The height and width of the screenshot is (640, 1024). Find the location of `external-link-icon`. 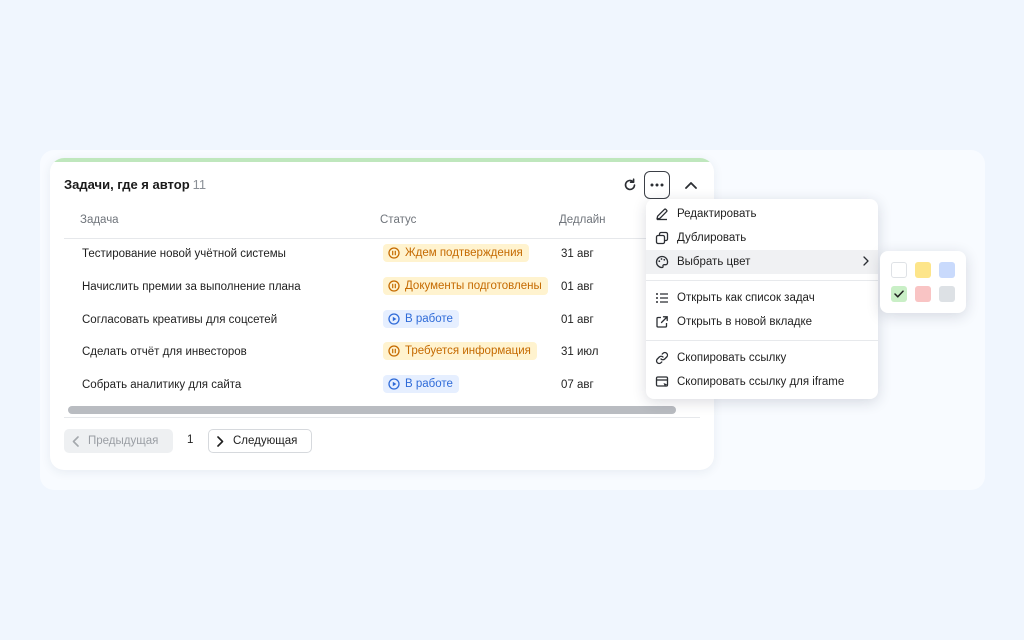

external-link-icon is located at coordinates (662, 322).